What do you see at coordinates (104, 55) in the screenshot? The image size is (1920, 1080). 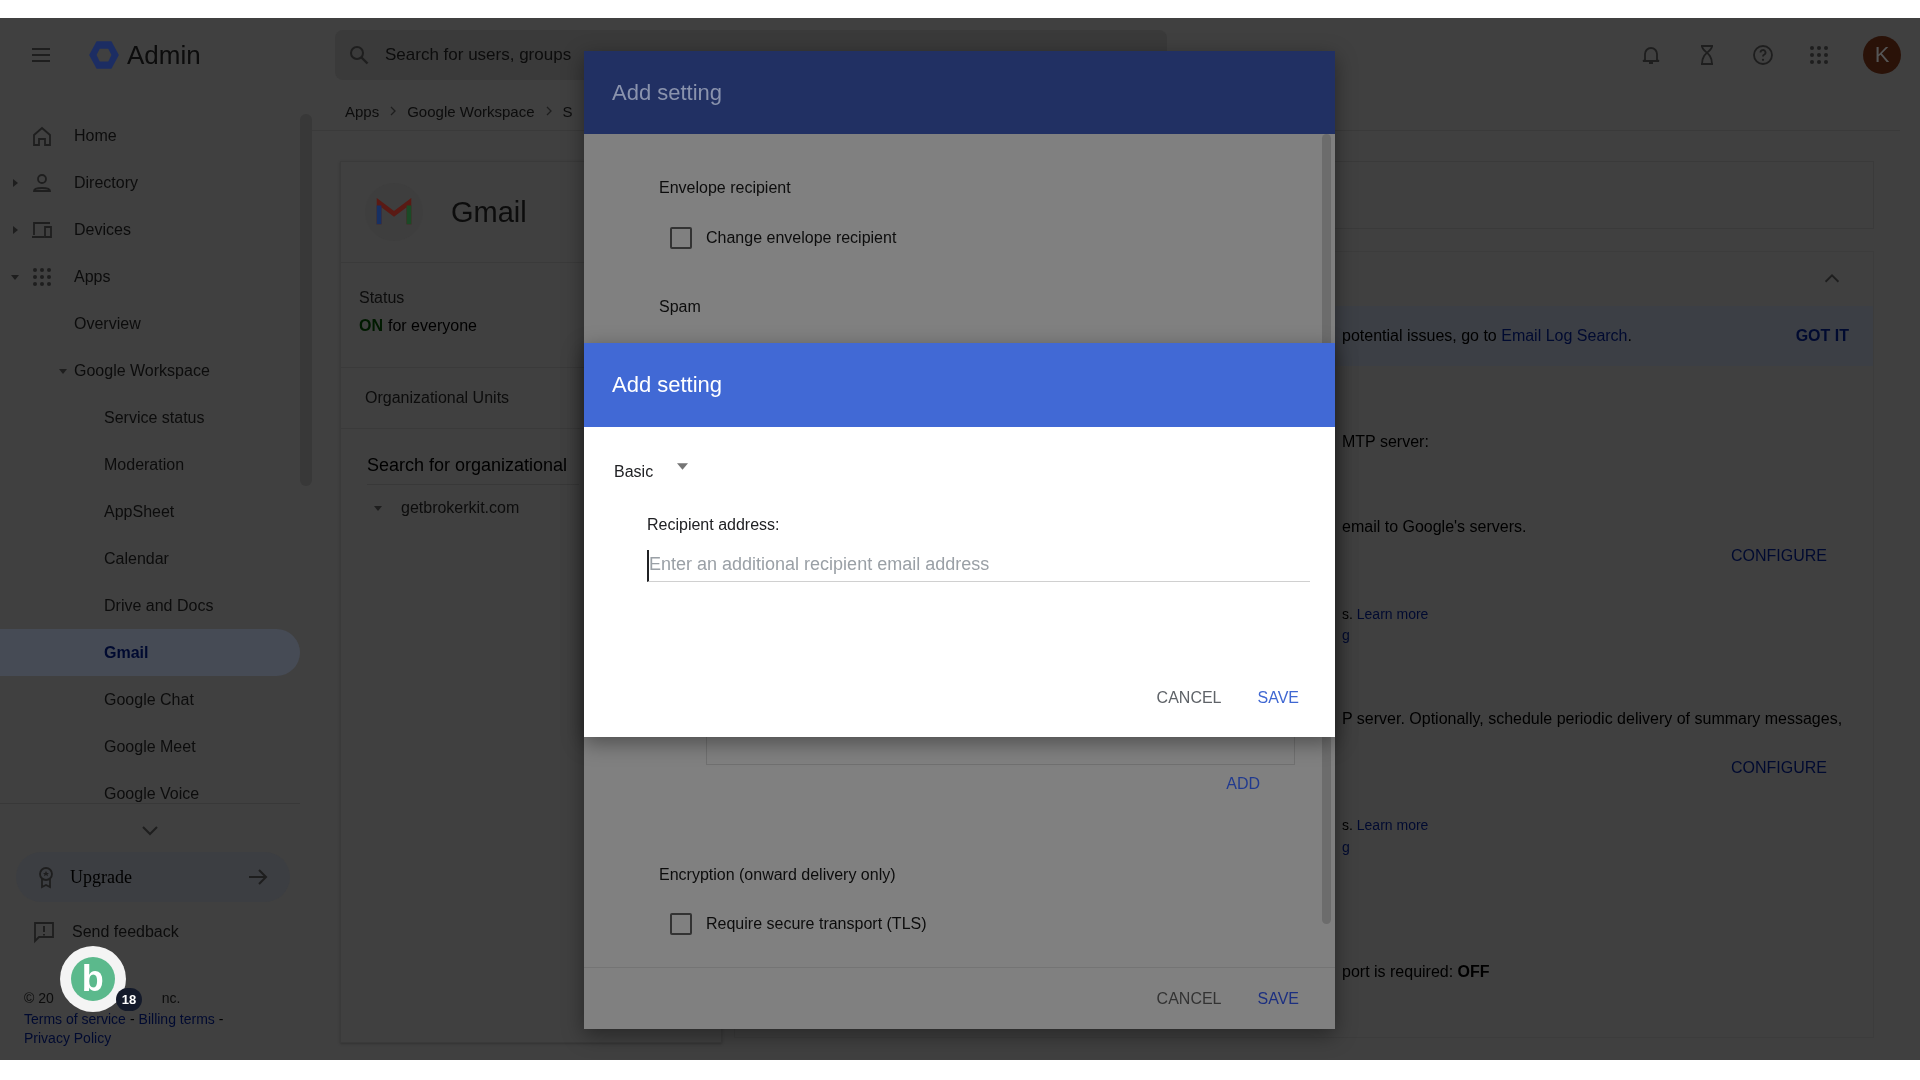 I see `hexagon-logo-icon` at bounding box center [104, 55].